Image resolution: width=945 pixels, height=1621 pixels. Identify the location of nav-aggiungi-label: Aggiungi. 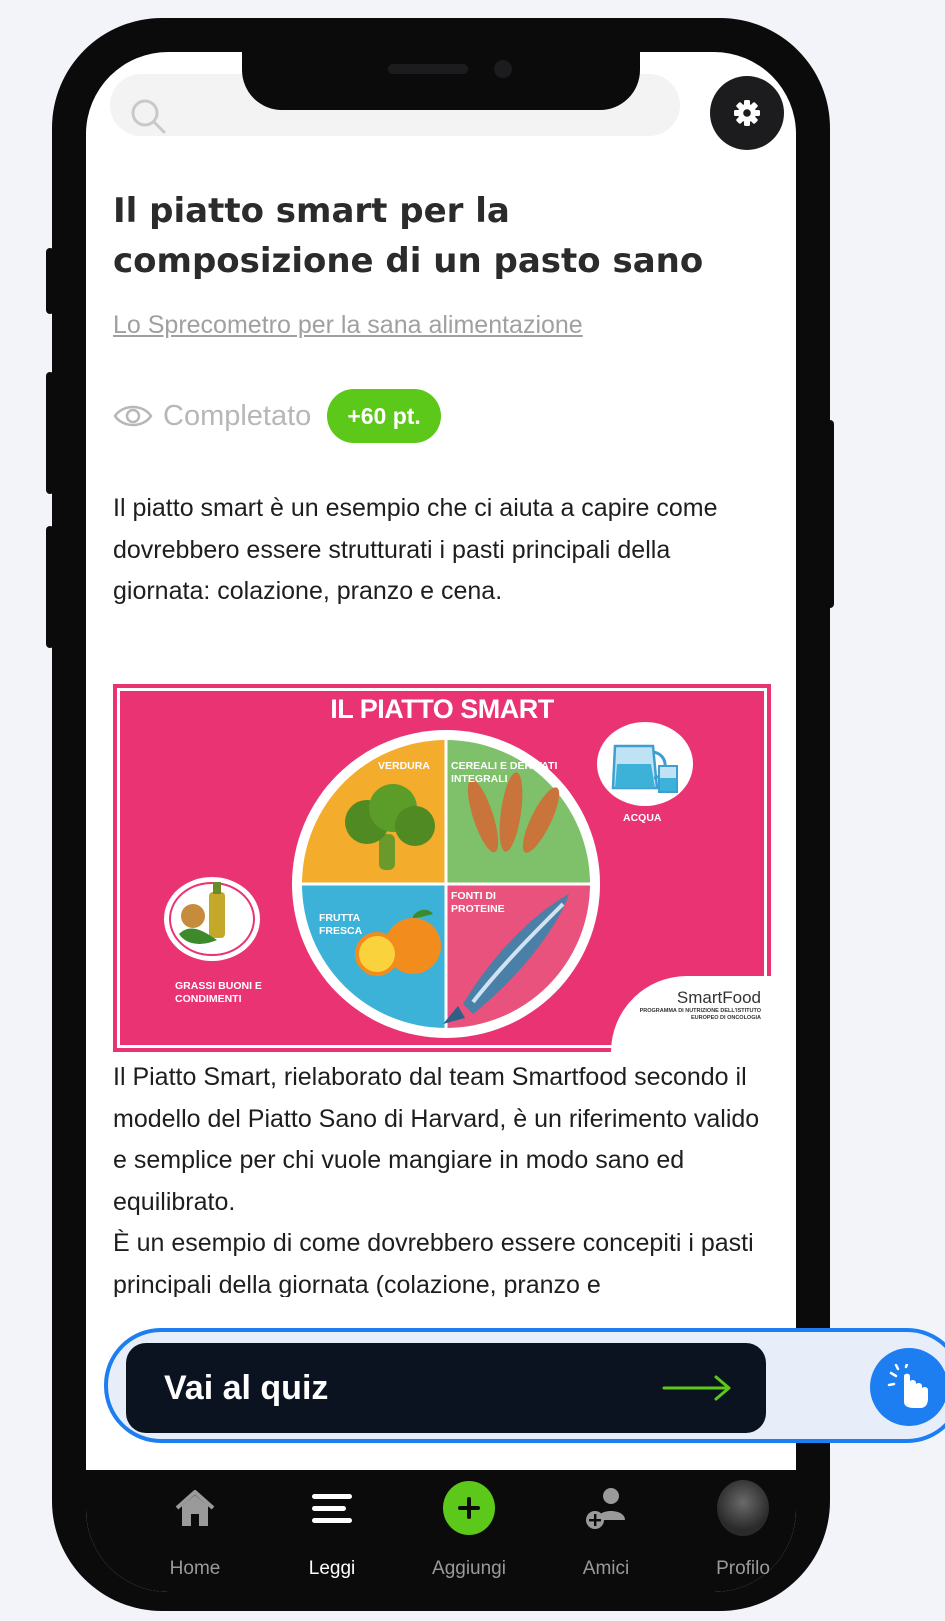
(469, 1568).